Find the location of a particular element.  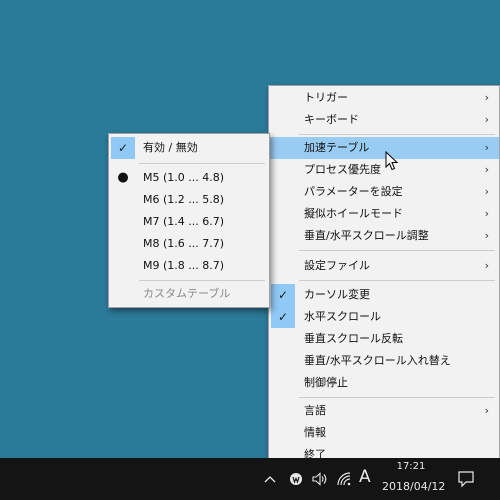

menu-item-config-file: 設定ファイル › is located at coordinates (384, 266).